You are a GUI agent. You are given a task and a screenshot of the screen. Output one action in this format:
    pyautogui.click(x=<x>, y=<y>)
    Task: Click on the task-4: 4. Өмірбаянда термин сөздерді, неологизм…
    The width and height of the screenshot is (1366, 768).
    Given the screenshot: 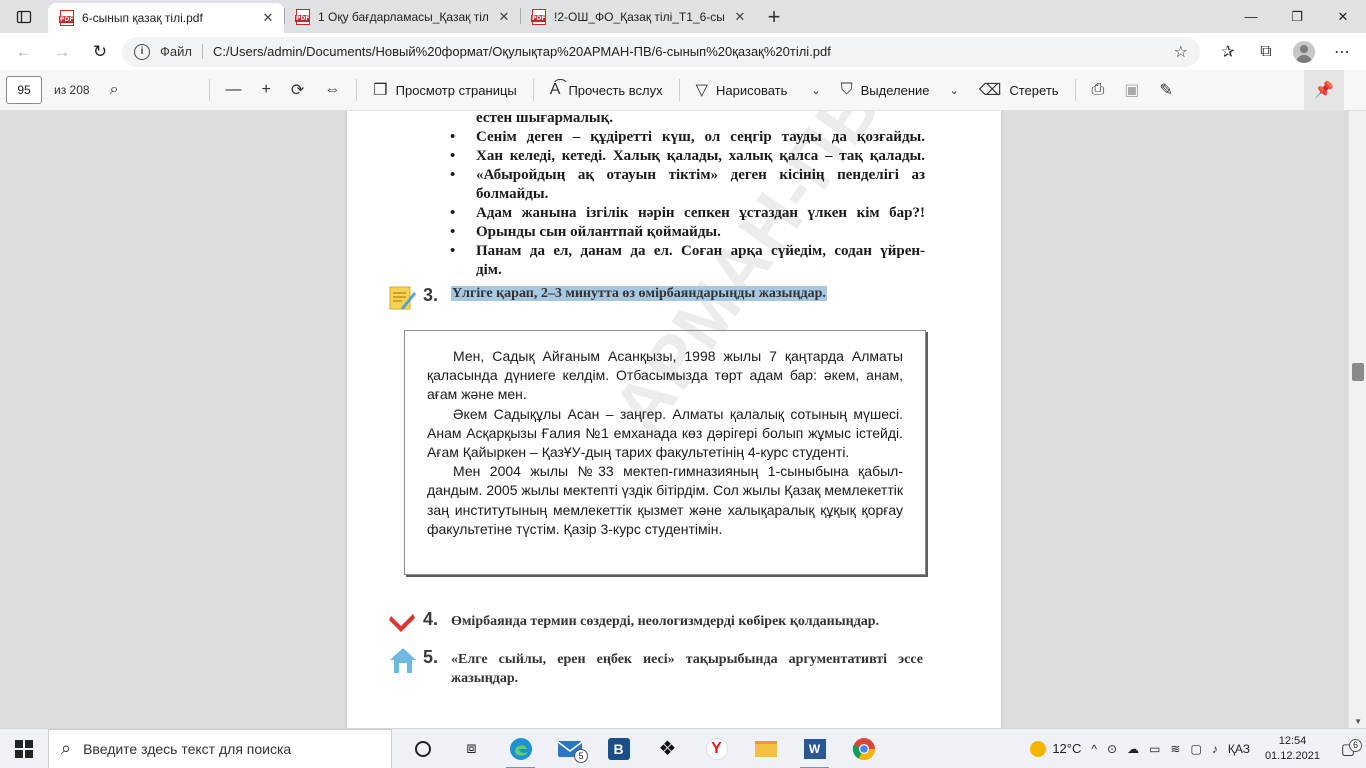 What is the action you would take?
    pyautogui.click(x=656, y=622)
    